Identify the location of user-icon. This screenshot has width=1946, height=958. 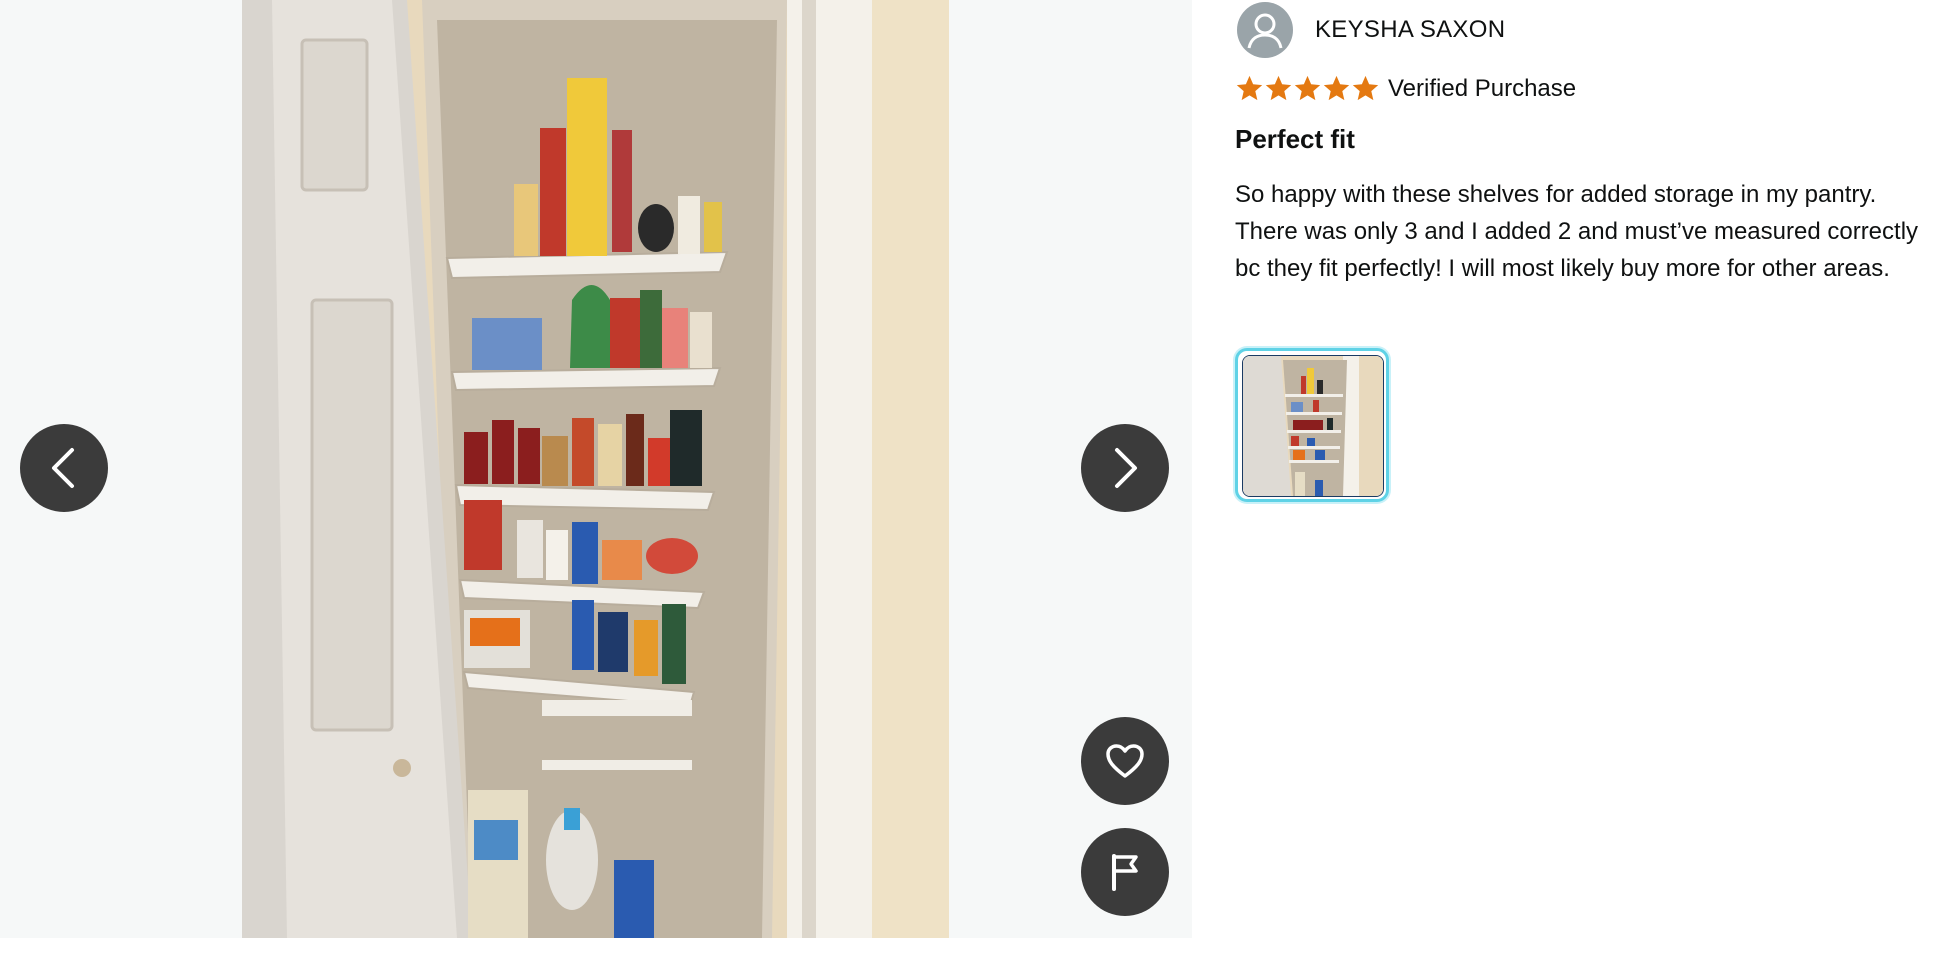
(1265, 31).